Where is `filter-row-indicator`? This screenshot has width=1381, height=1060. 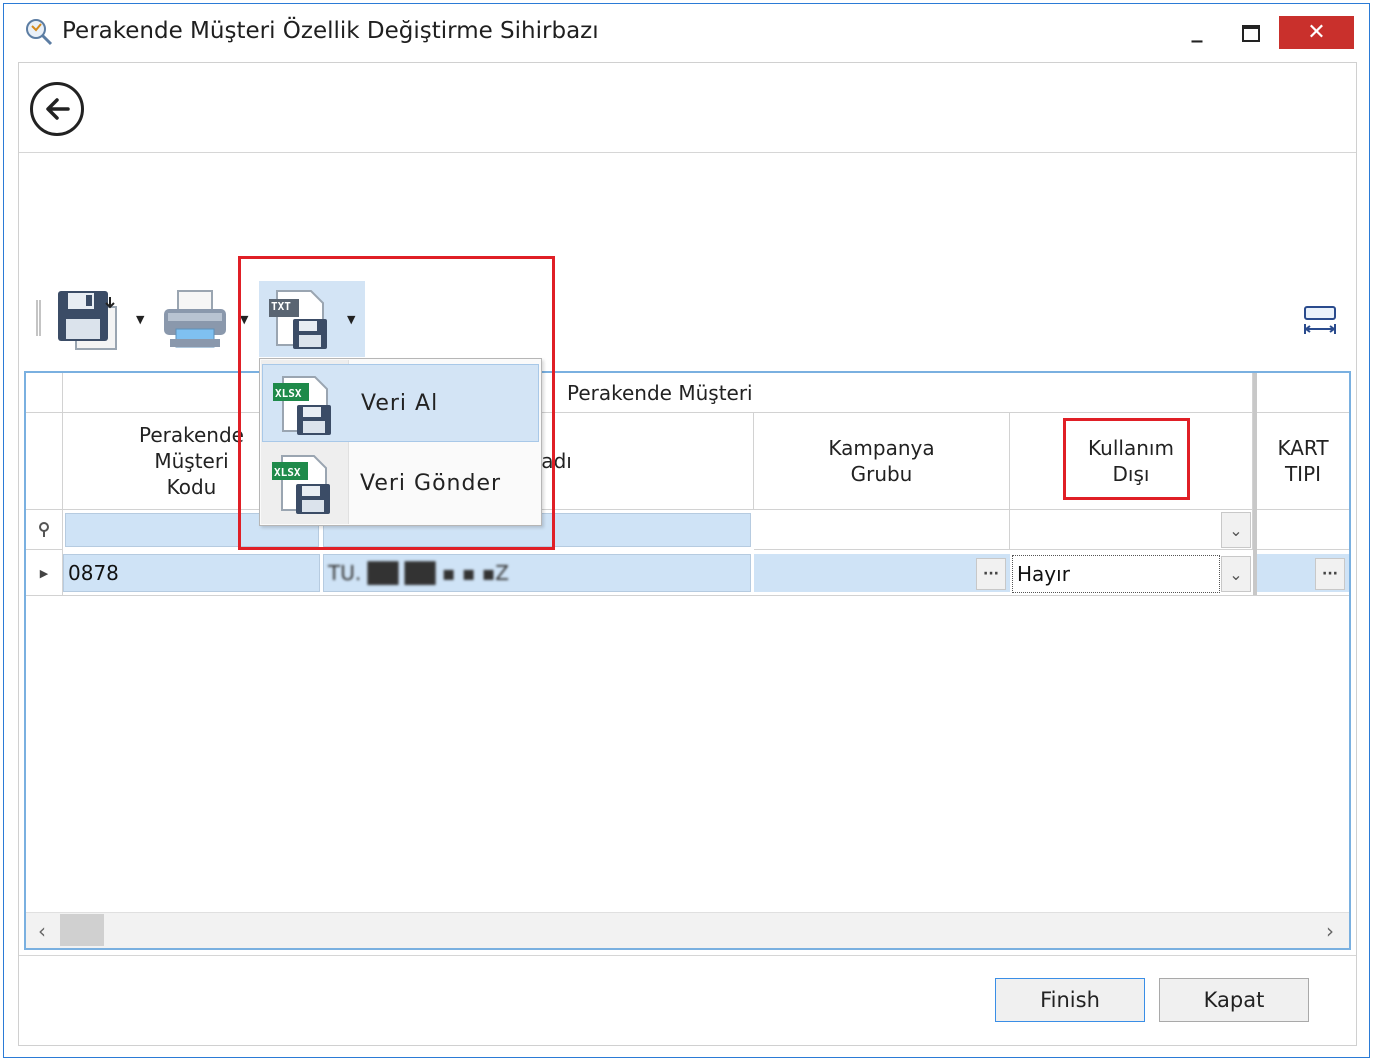
filter-row-indicator is located at coordinates (44, 530).